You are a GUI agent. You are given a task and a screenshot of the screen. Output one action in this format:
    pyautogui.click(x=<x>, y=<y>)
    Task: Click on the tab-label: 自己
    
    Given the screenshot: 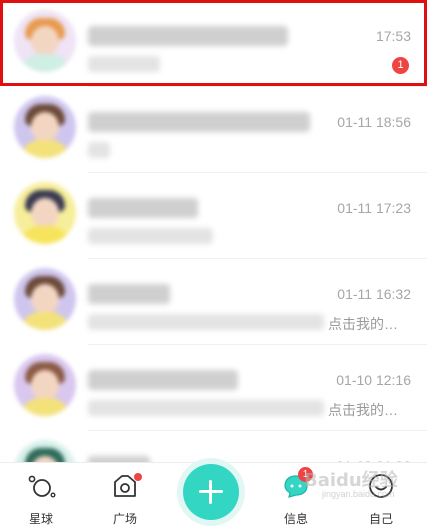 What is the action you would take?
    pyautogui.click(x=380, y=519)
    